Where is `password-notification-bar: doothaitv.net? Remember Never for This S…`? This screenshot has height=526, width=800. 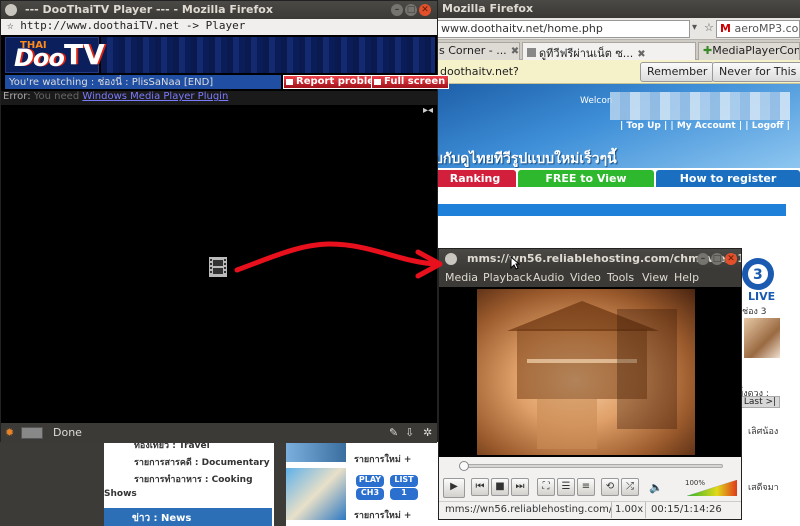
password-notification-bar: doothaitv.net? Remember Never for This S… is located at coordinates (617, 72).